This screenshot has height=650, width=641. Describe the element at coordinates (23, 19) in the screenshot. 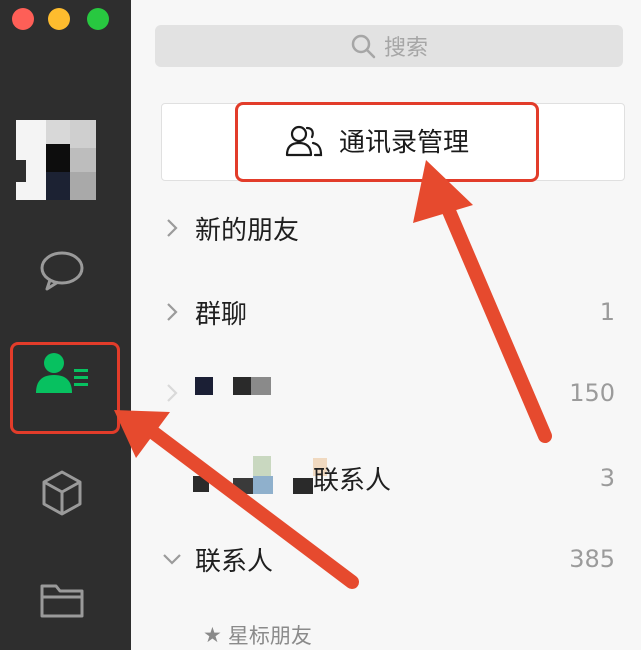

I see `close-window-button` at that location.